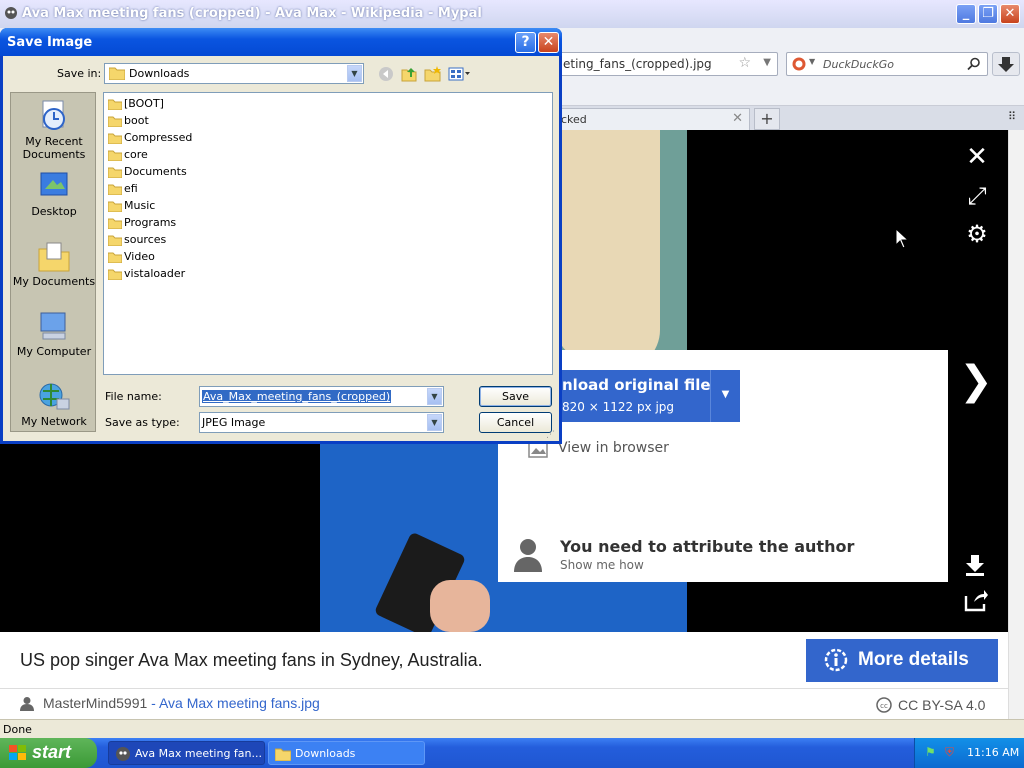 This screenshot has width=1024, height=768. What do you see at coordinates (613, 448) in the screenshot?
I see `view-in-browser-link: View in browser` at bounding box center [613, 448].